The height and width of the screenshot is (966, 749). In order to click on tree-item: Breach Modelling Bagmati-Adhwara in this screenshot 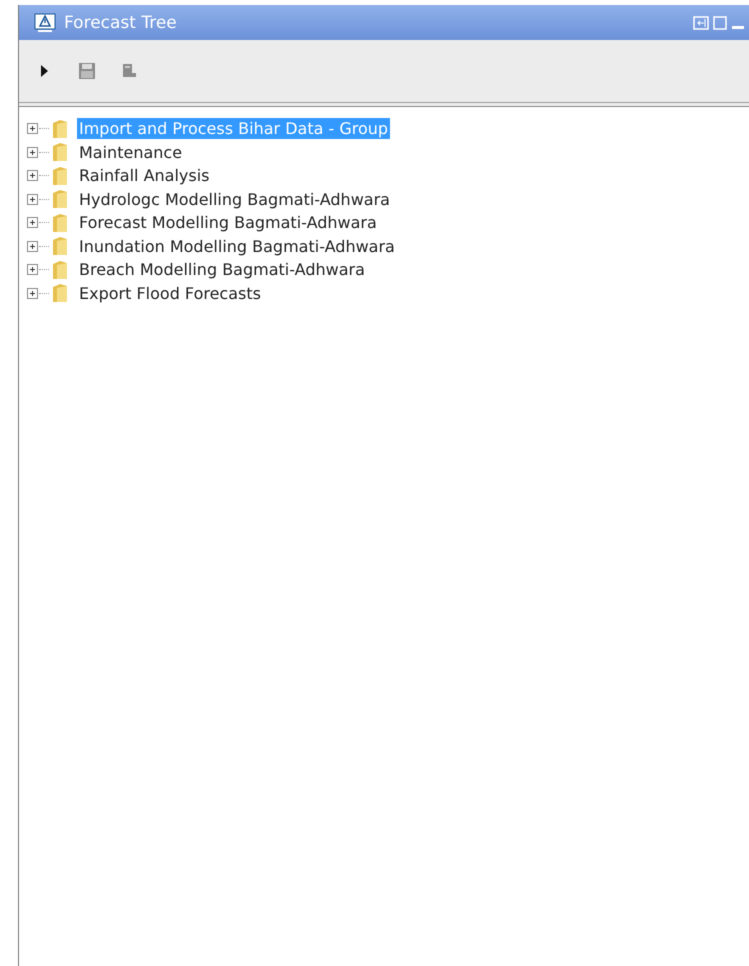, I will do `click(222, 269)`.